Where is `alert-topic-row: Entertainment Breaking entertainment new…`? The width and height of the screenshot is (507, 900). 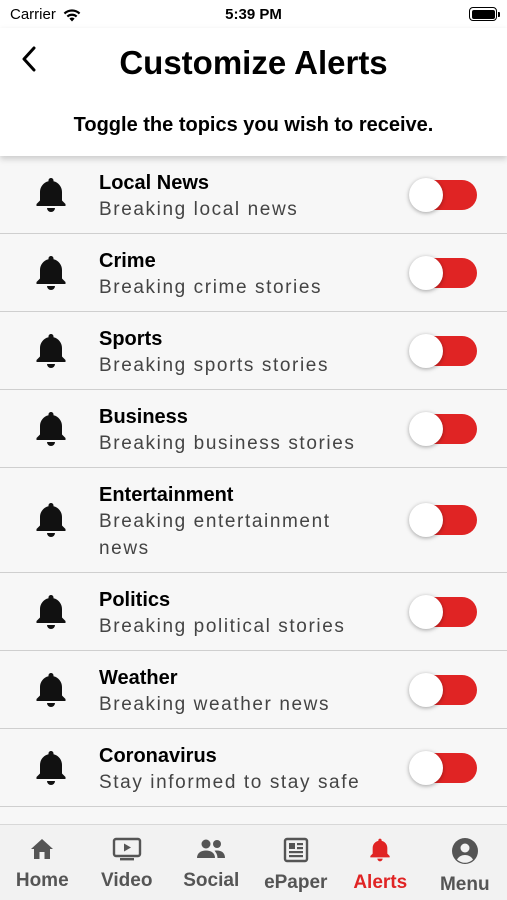
alert-topic-row: Entertainment Breaking entertainment new… is located at coordinates (253, 520).